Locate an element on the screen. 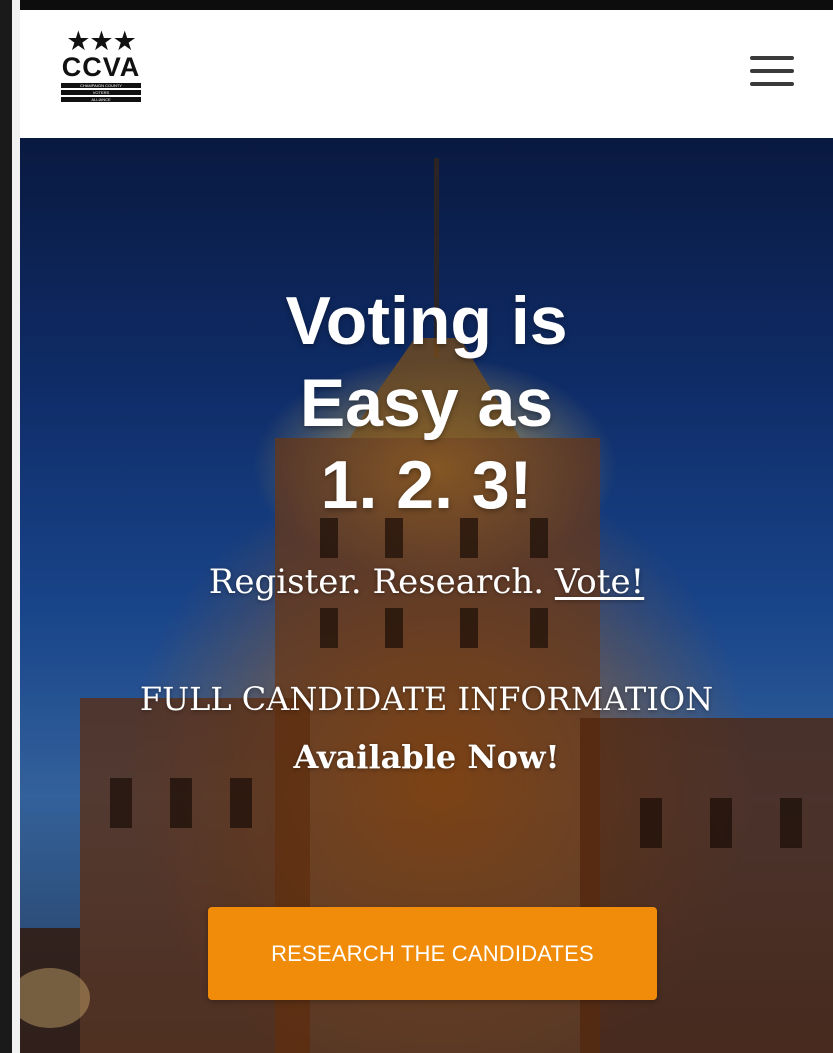 This screenshot has width=833, height=1053. hero-tagline: Register. Research. Vote! is located at coordinates (426, 582).